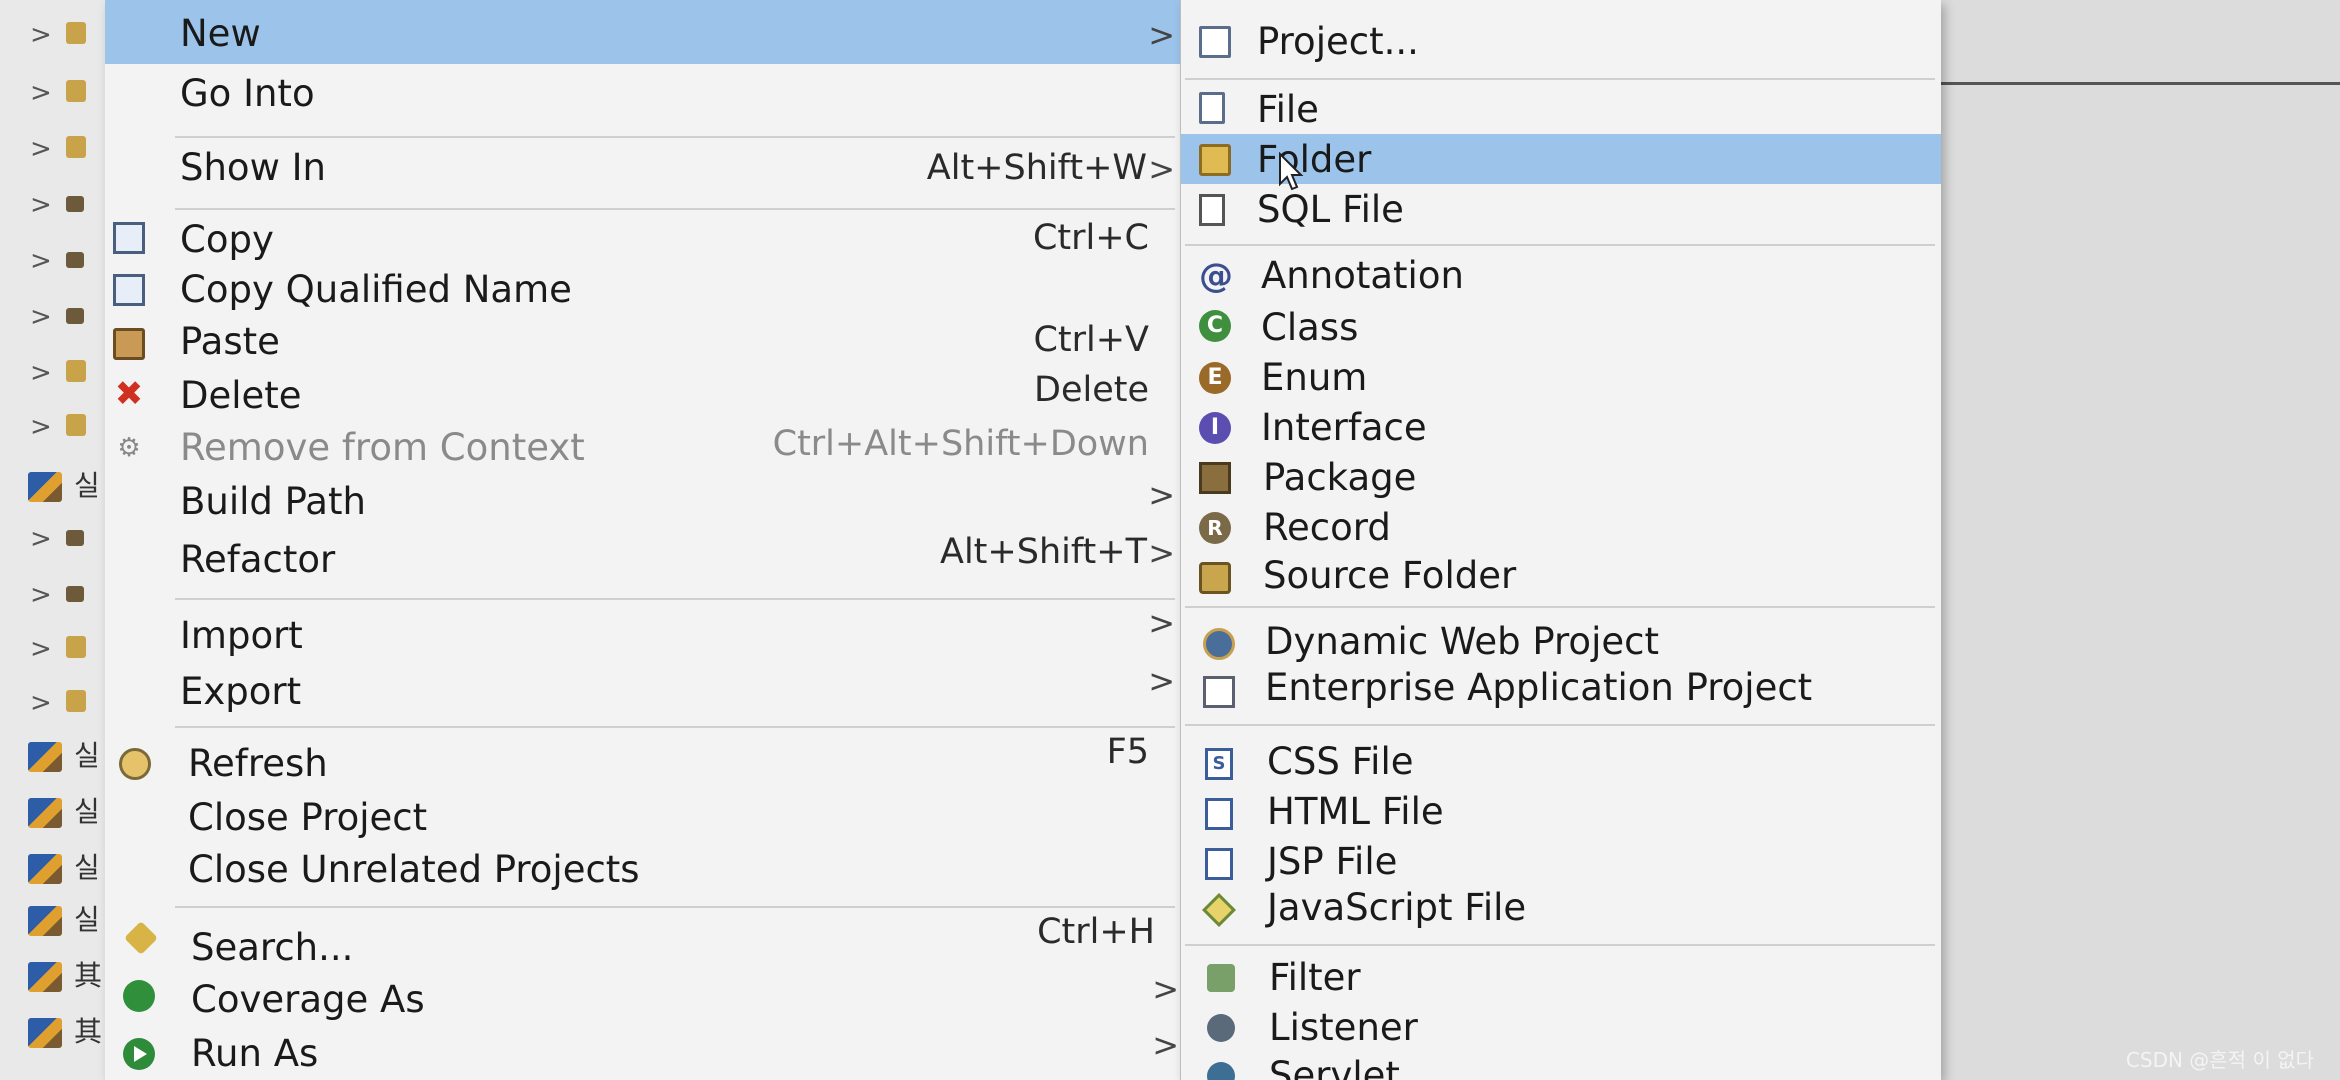  Describe the element at coordinates (1561, 425) in the screenshot. I see `submenu-item-interface: I Interface` at that location.